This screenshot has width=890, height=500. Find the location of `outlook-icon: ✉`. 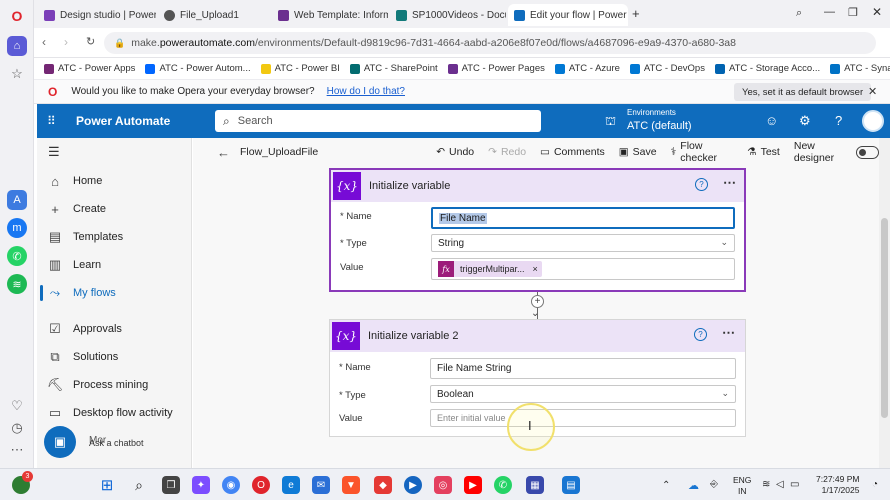

outlook-icon: ✉ is located at coordinates (321, 485).